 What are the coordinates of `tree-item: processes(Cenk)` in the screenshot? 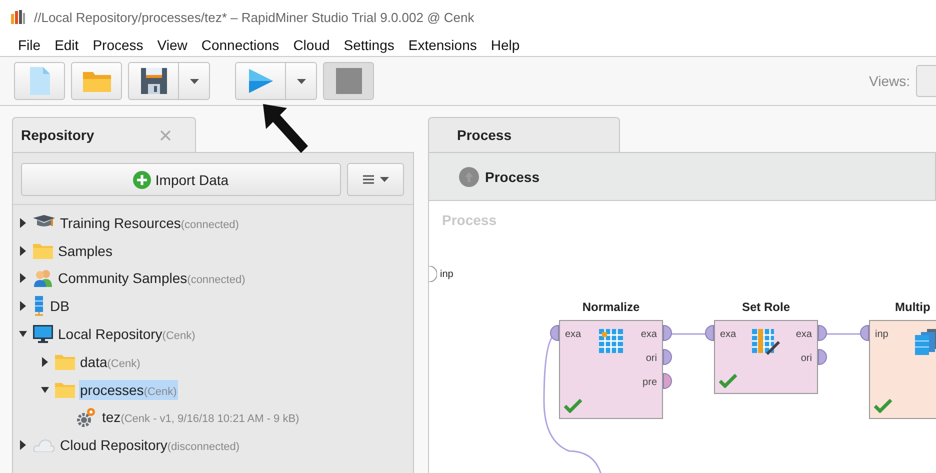 It's located at (128, 390).